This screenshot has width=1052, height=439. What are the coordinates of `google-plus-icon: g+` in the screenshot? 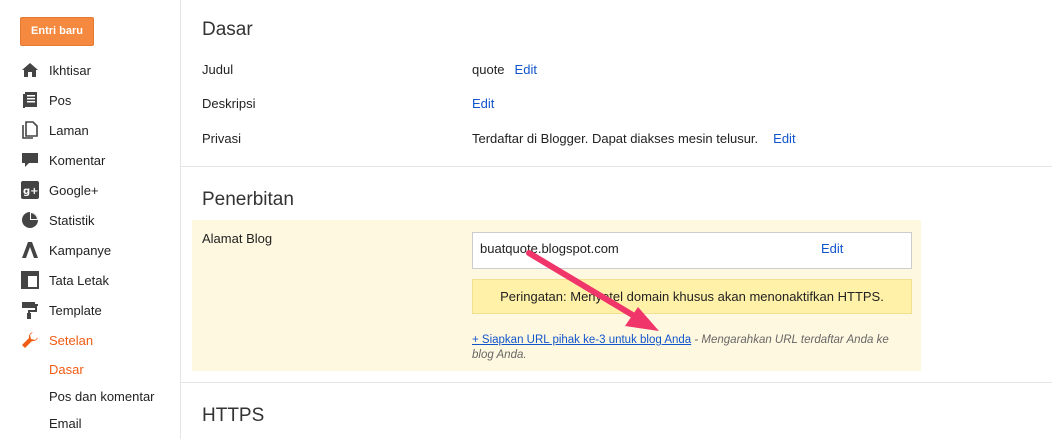 It's located at (30, 190).